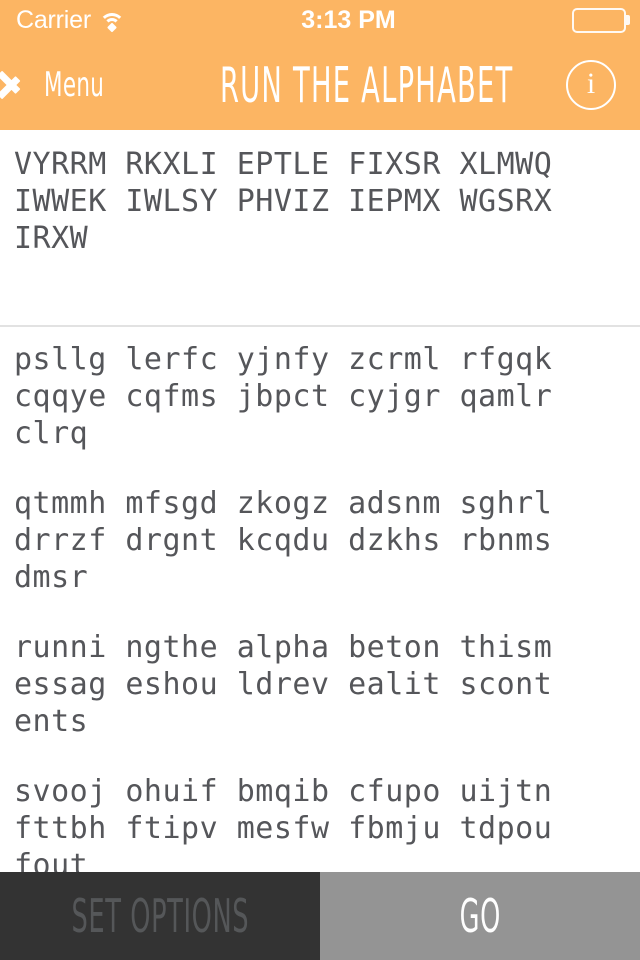 This screenshot has width=640, height=960. I want to click on back-button-label: Menu, so click(74, 85).